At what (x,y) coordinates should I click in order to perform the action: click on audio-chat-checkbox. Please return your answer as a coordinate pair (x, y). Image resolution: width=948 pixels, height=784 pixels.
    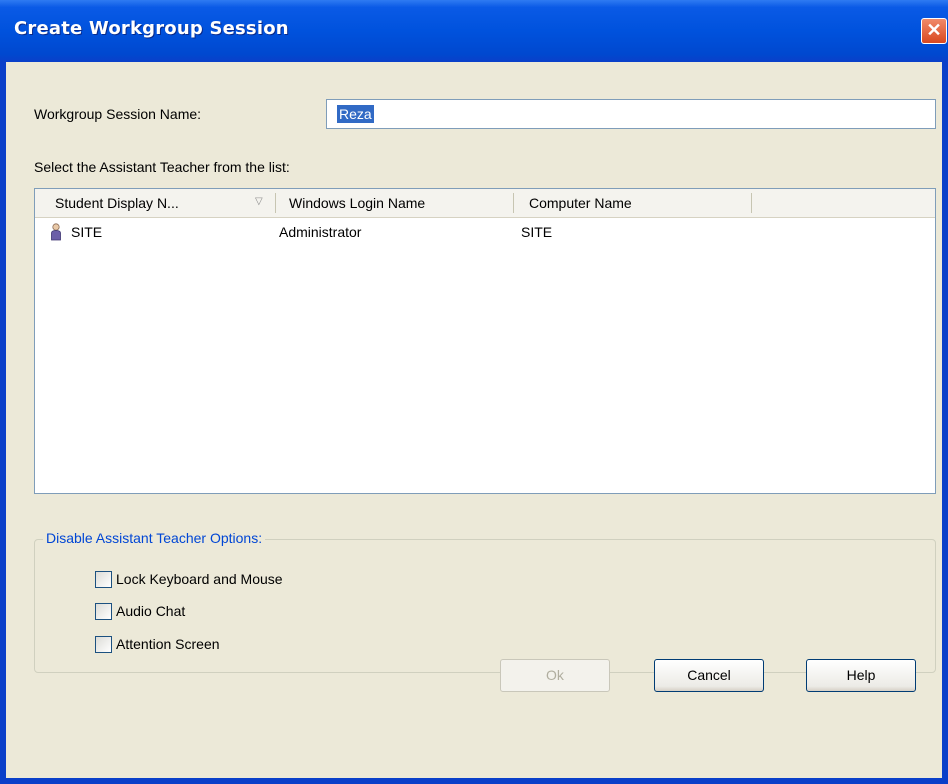
    Looking at the image, I should click on (103, 611).